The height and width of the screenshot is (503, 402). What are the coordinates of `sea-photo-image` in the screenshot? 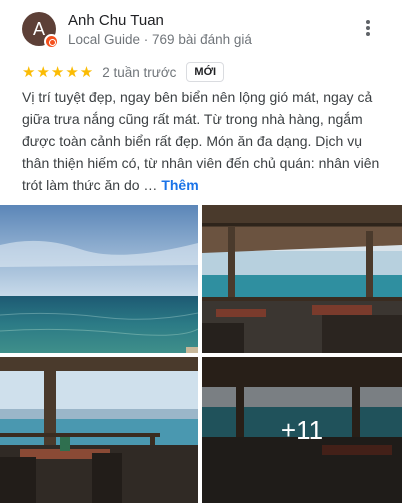 It's located at (99, 279).